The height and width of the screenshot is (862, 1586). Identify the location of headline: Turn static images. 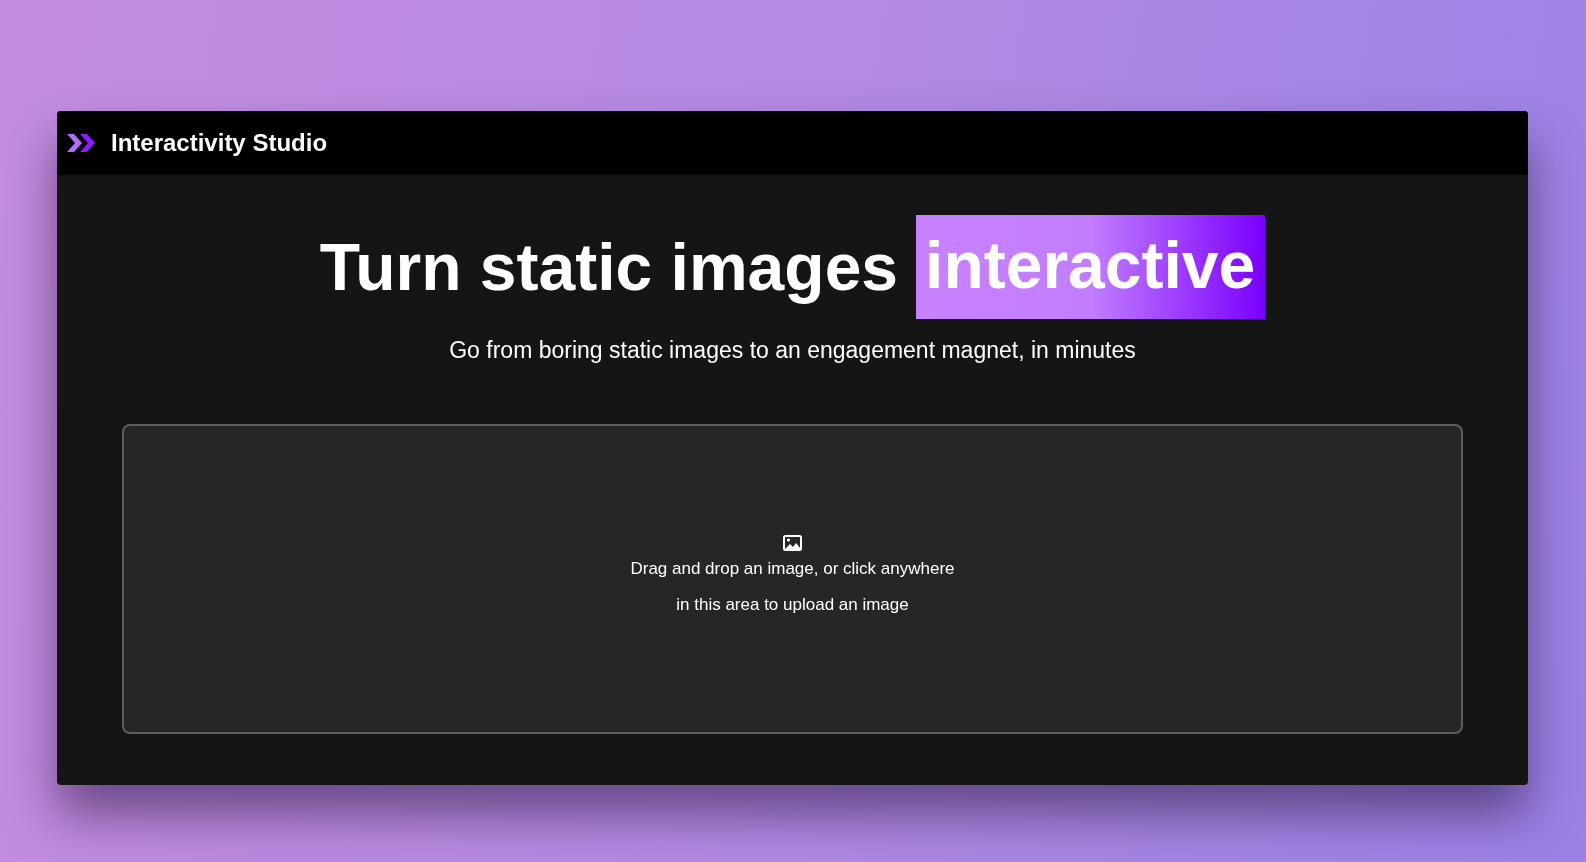
(609, 267).